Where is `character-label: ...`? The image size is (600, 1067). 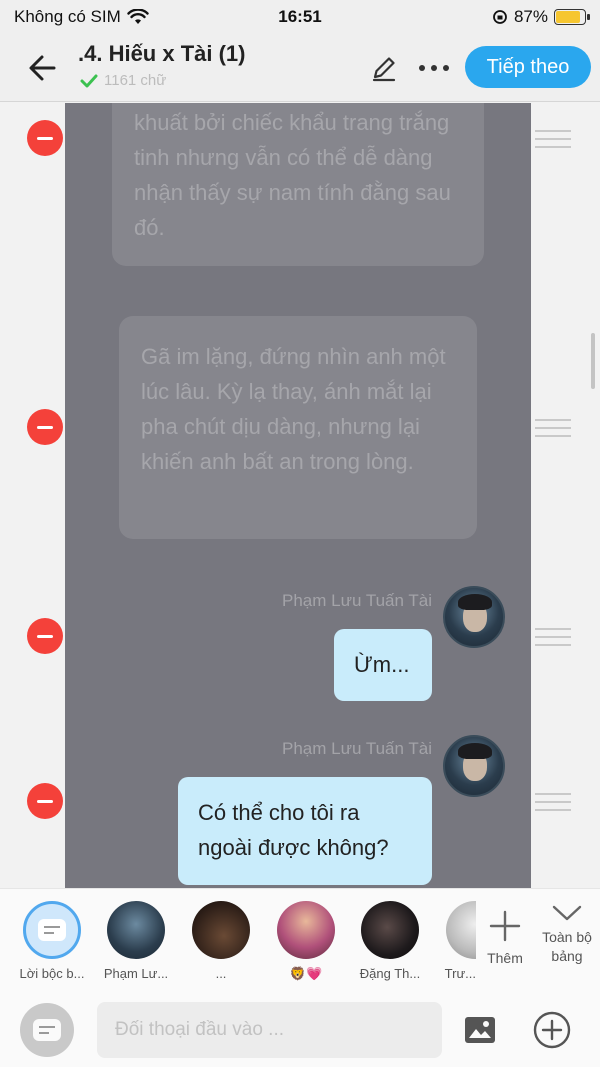 character-label: ... is located at coordinates (221, 973).